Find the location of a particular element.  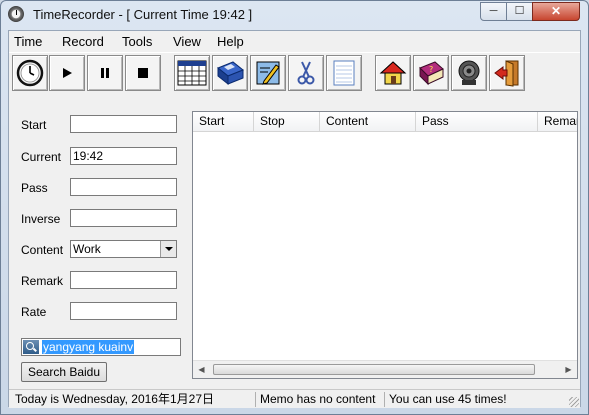

speaker-icon is located at coordinates (469, 73).